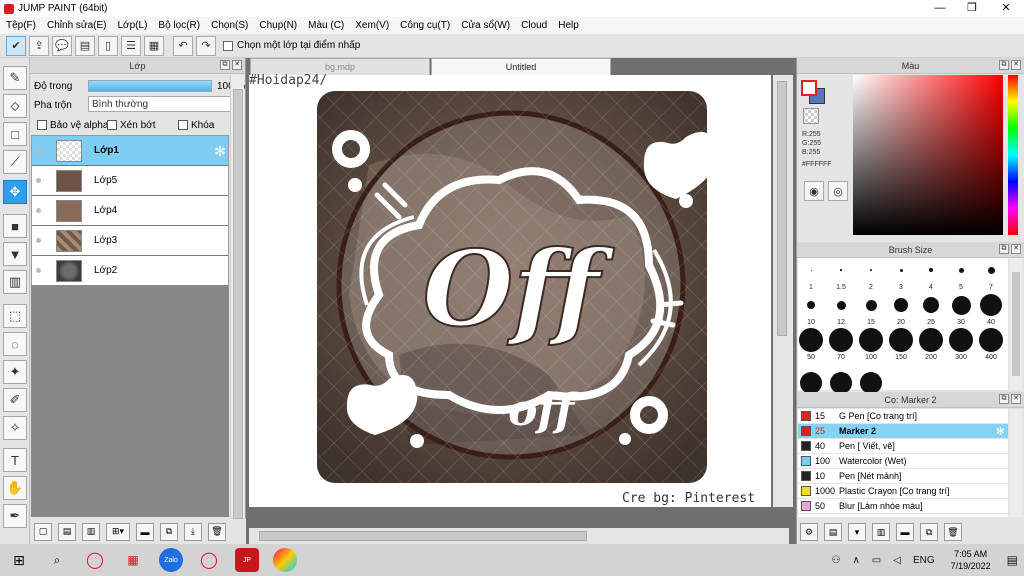 The image size is (1024, 576). What do you see at coordinates (108, 45) in the screenshot?
I see `page-icon: ▯` at bounding box center [108, 45].